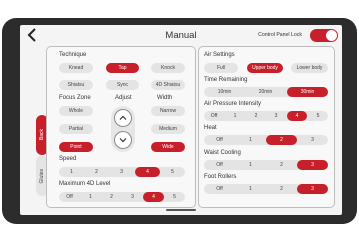 This screenshot has height=241, width=359. Describe the element at coordinates (219, 55) in the screenshot. I see `air-settings-label: Air Settings` at that location.